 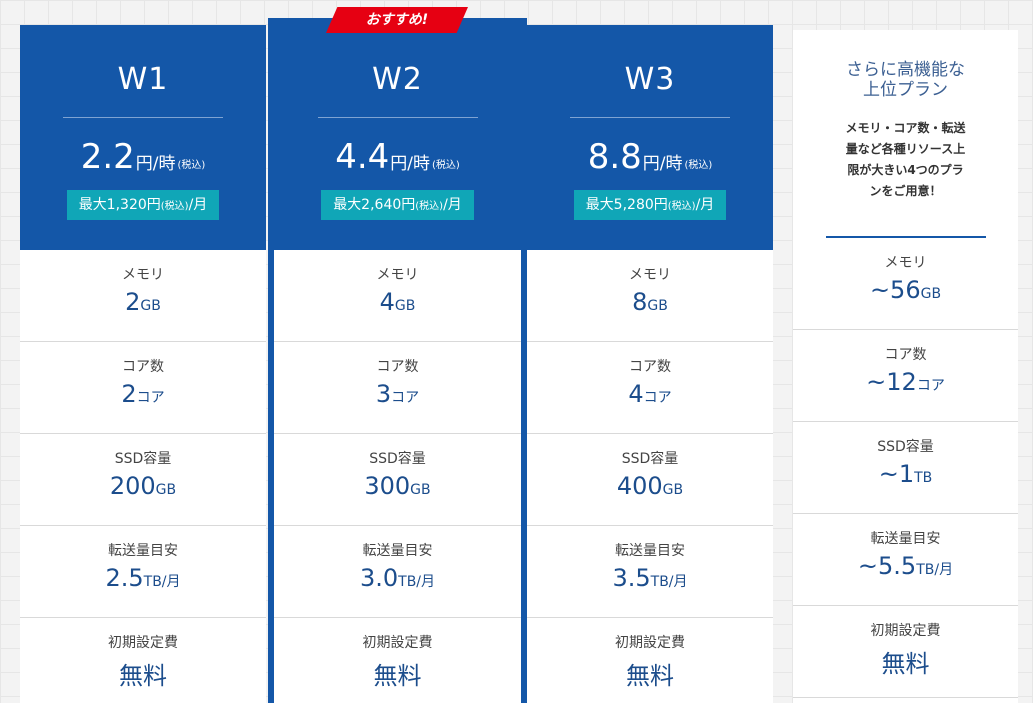 I want to click on memory-value: 4, so click(x=387, y=302).